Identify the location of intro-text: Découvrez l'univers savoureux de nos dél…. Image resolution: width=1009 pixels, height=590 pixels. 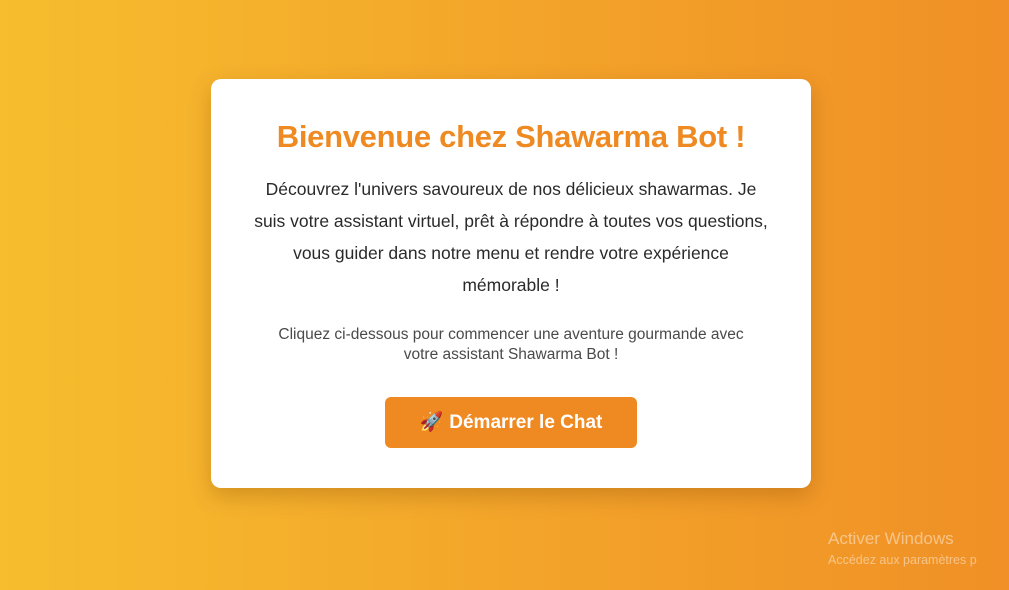
(511, 237).